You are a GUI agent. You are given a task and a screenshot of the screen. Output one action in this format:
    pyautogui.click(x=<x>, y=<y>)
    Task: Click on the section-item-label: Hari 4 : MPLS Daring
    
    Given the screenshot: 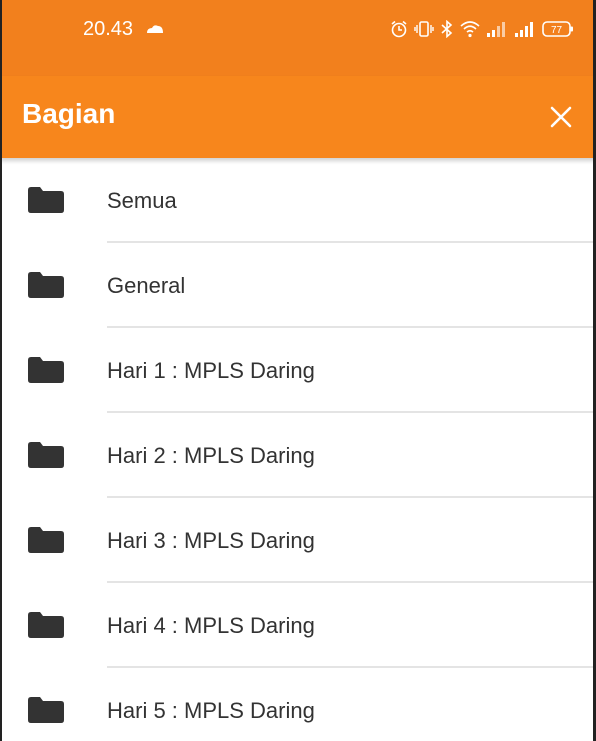 What is the action you would take?
    pyautogui.click(x=211, y=625)
    